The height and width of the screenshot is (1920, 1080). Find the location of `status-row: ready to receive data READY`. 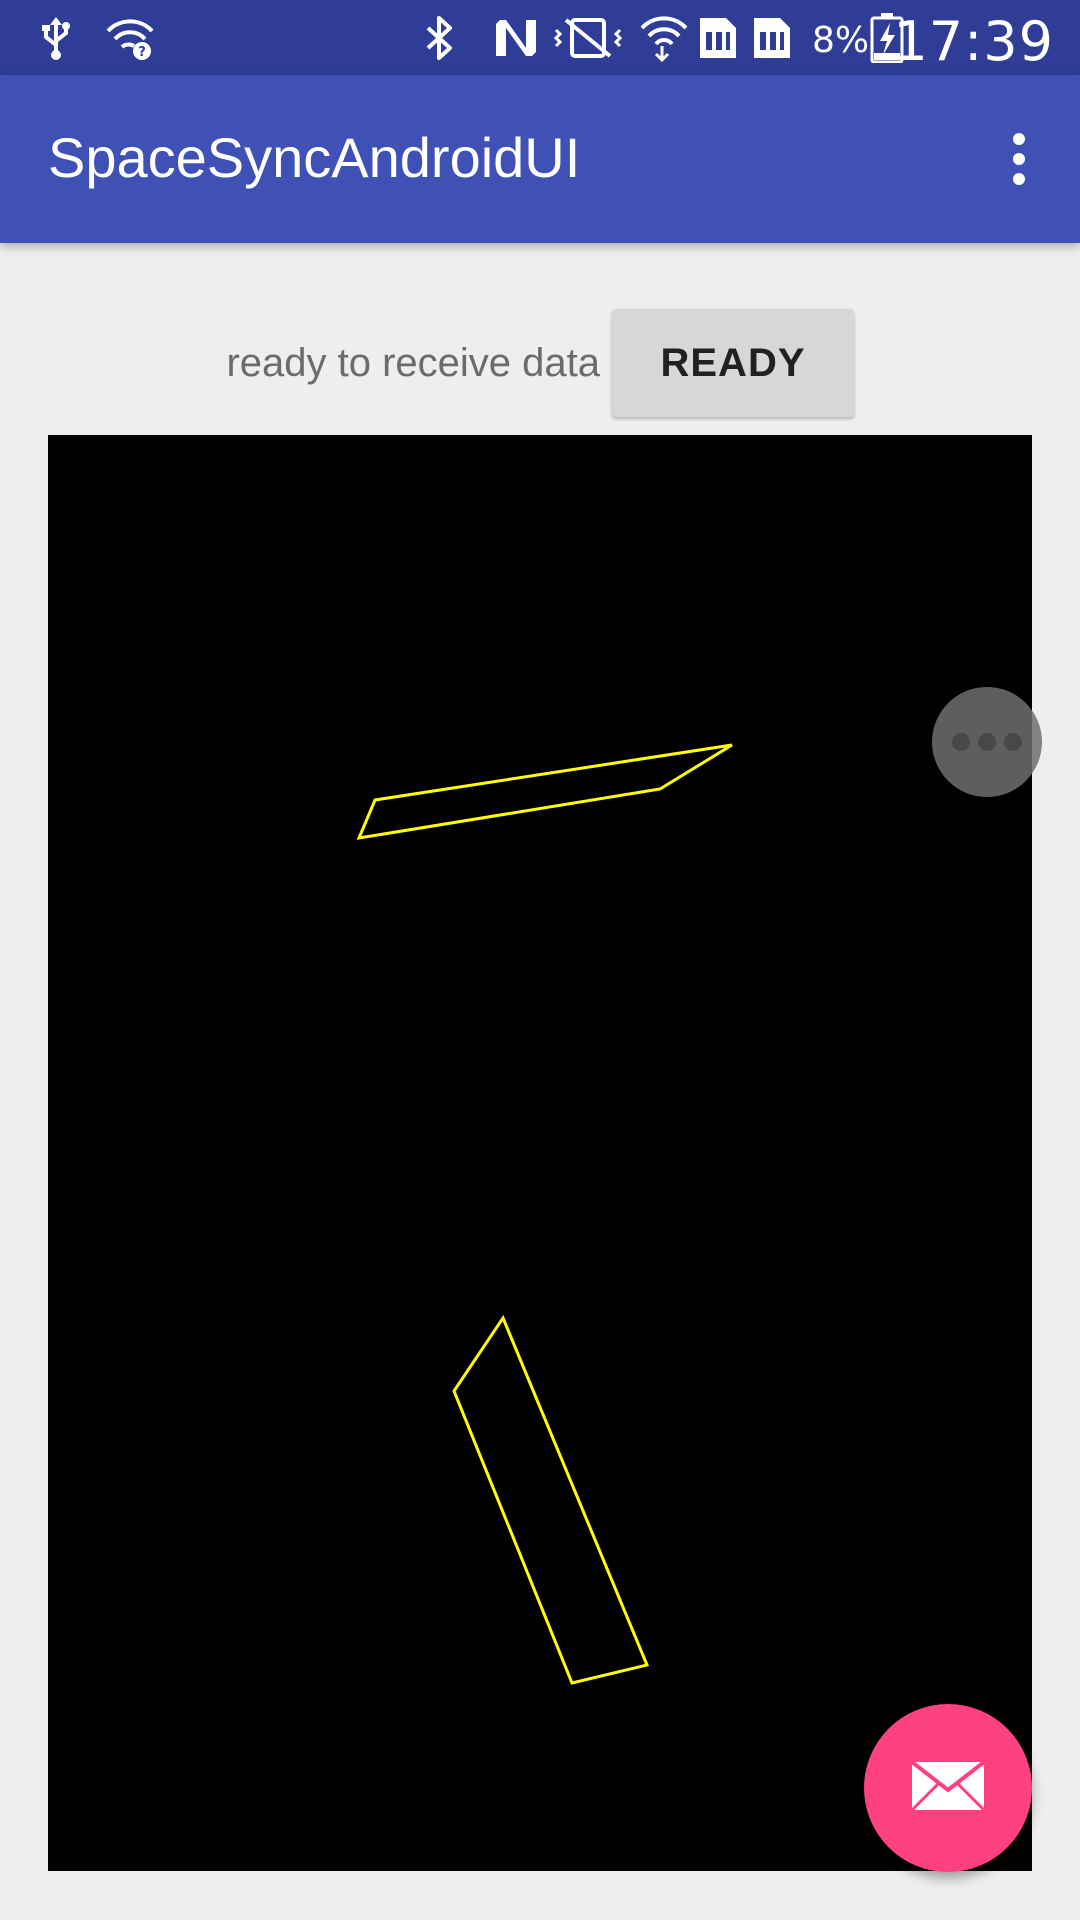

status-row: ready to receive data READY is located at coordinates (540, 361).